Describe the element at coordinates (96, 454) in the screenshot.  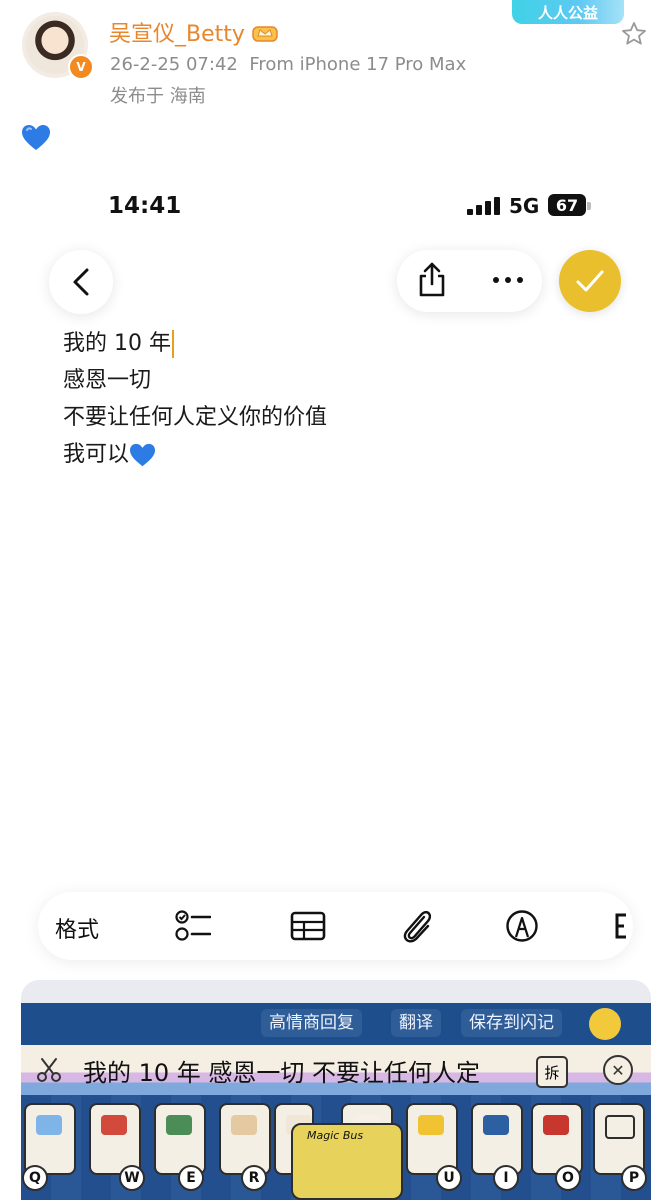
I see `note-line-text: 我可以` at that location.